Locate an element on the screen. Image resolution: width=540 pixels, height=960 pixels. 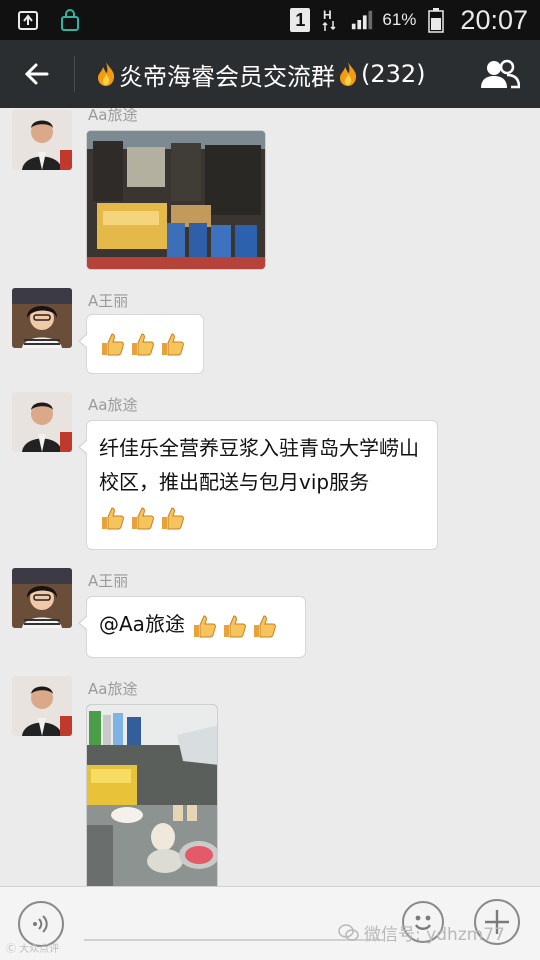
watermark: 微信号: ydhzm77 is located at coordinates (421, 932).